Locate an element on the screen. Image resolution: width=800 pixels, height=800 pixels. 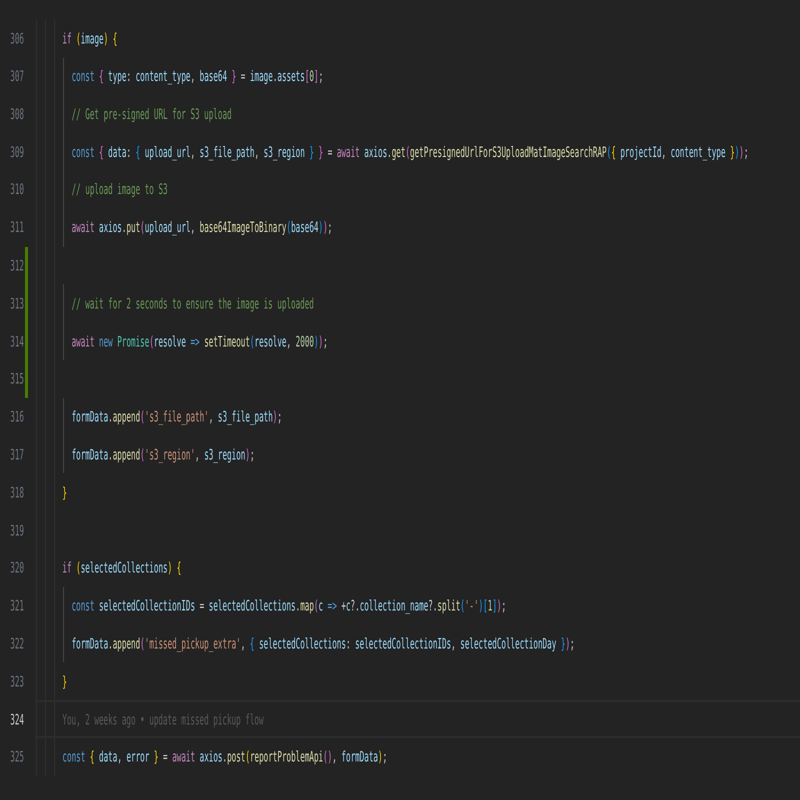
line-number: 307 is located at coordinates (16, 77).